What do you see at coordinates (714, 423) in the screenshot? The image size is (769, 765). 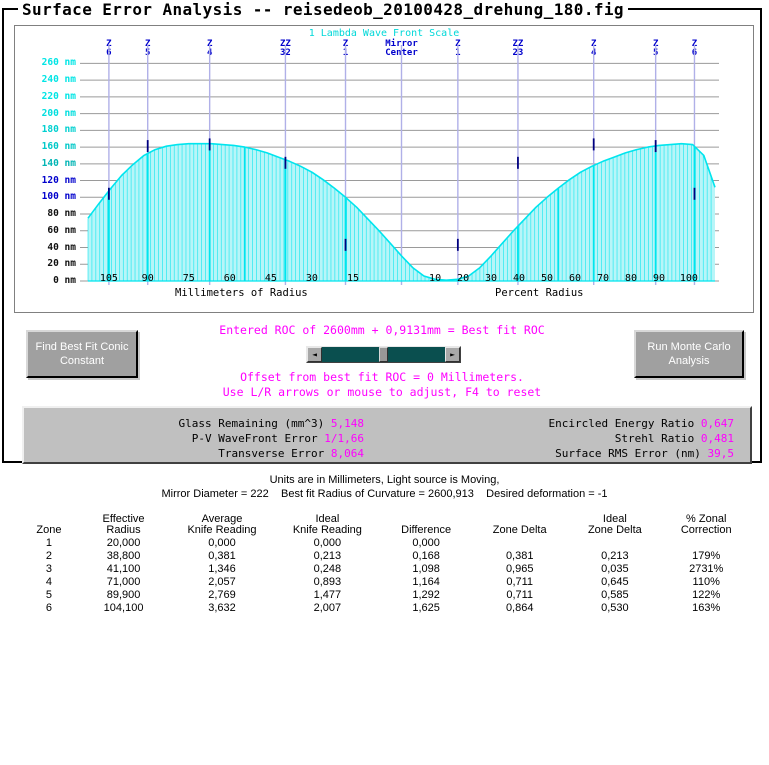 I see `stat-value: 0,647` at bounding box center [714, 423].